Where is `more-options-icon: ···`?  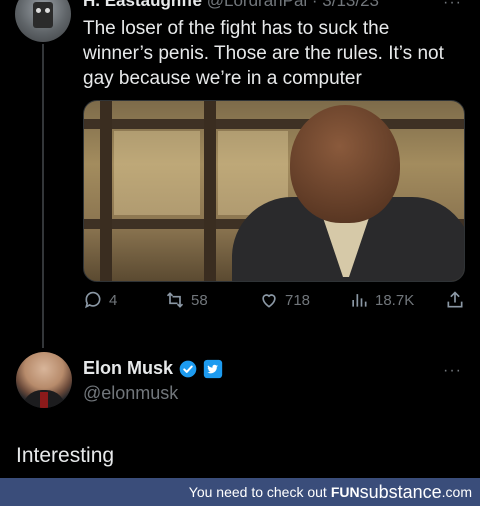 more-options-icon: ··· is located at coordinates (452, 6).